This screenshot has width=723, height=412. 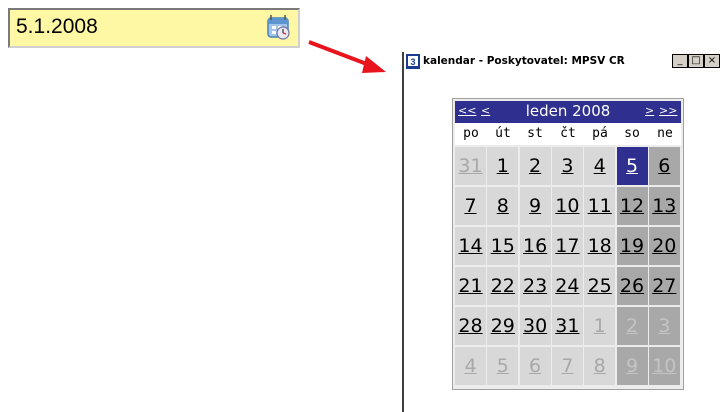 I want to click on day-cell: 29, so click(x=503, y=326).